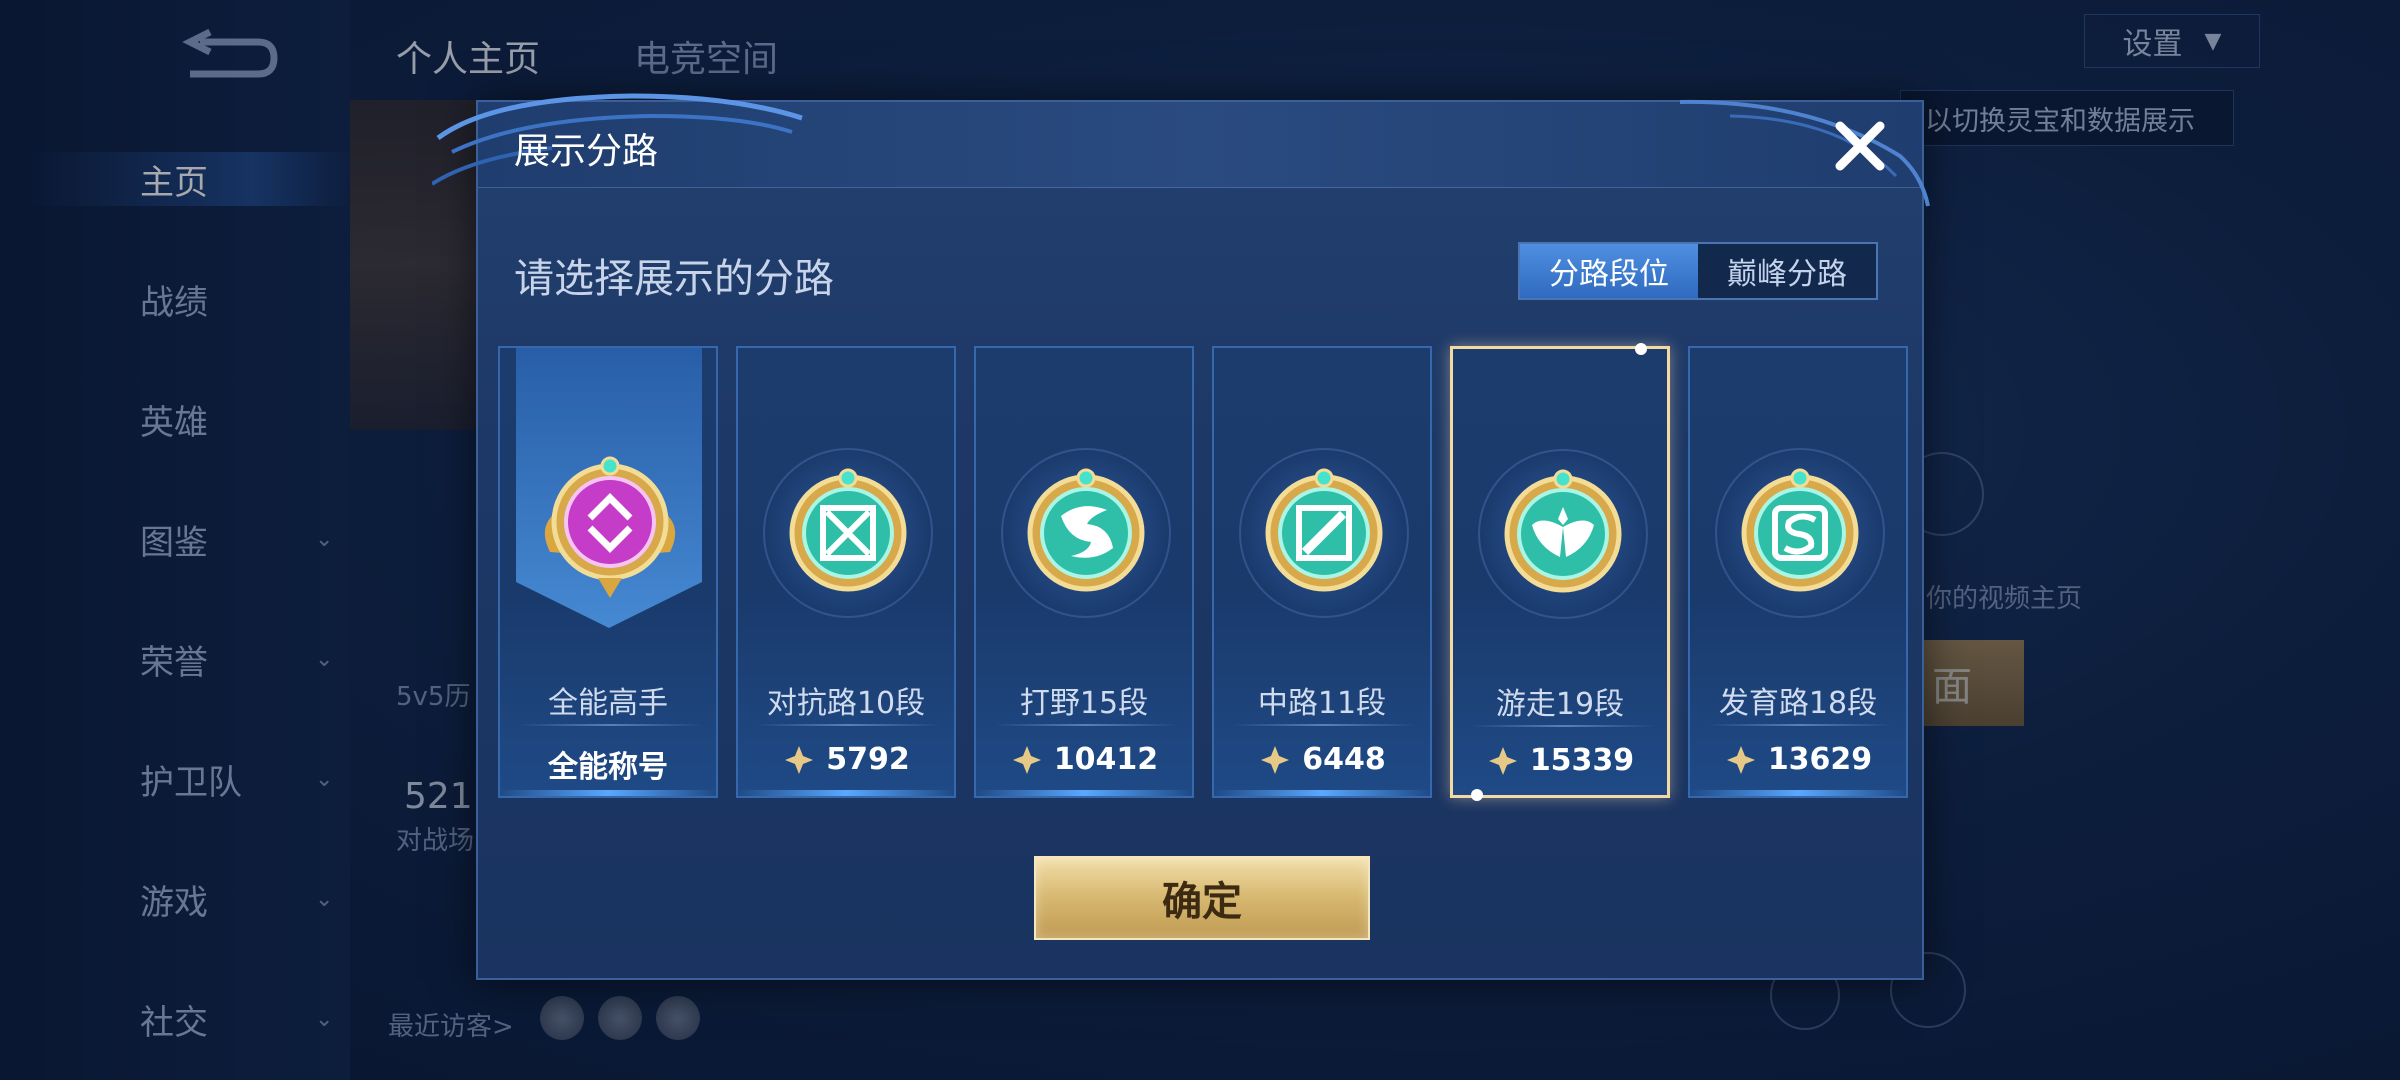  What do you see at coordinates (1084, 703) in the screenshot?
I see `lane-name: 打野15段` at bounding box center [1084, 703].